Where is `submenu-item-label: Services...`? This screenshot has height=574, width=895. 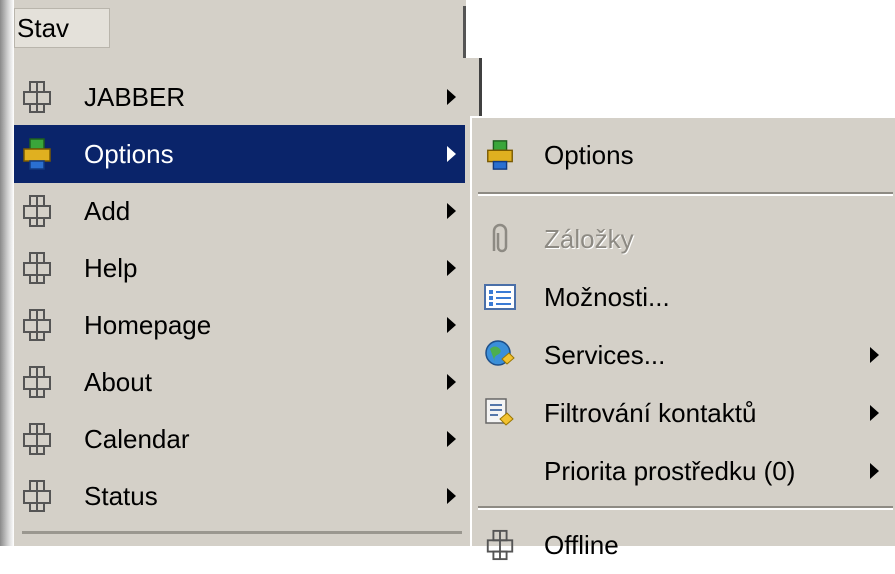 submenu-item-label: Services... is located at coordinates (605, 355).